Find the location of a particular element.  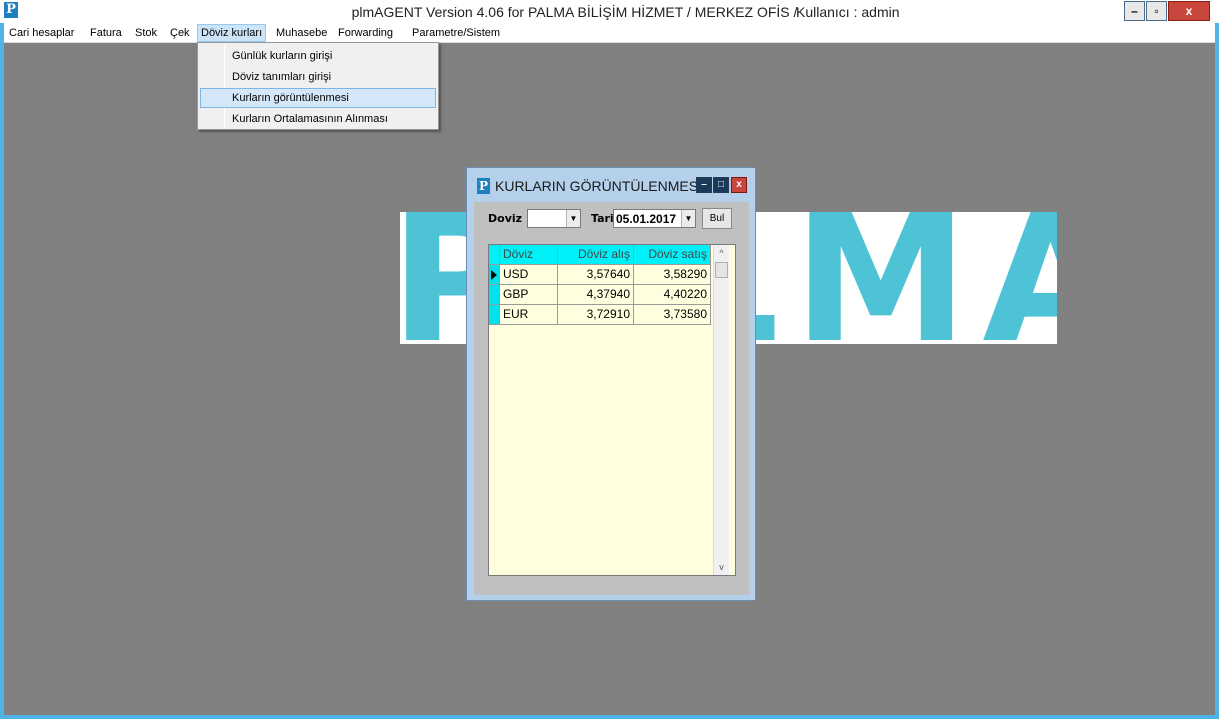

grid-vertical-scrollbar: ^ v is located at coordinates (721, 410).